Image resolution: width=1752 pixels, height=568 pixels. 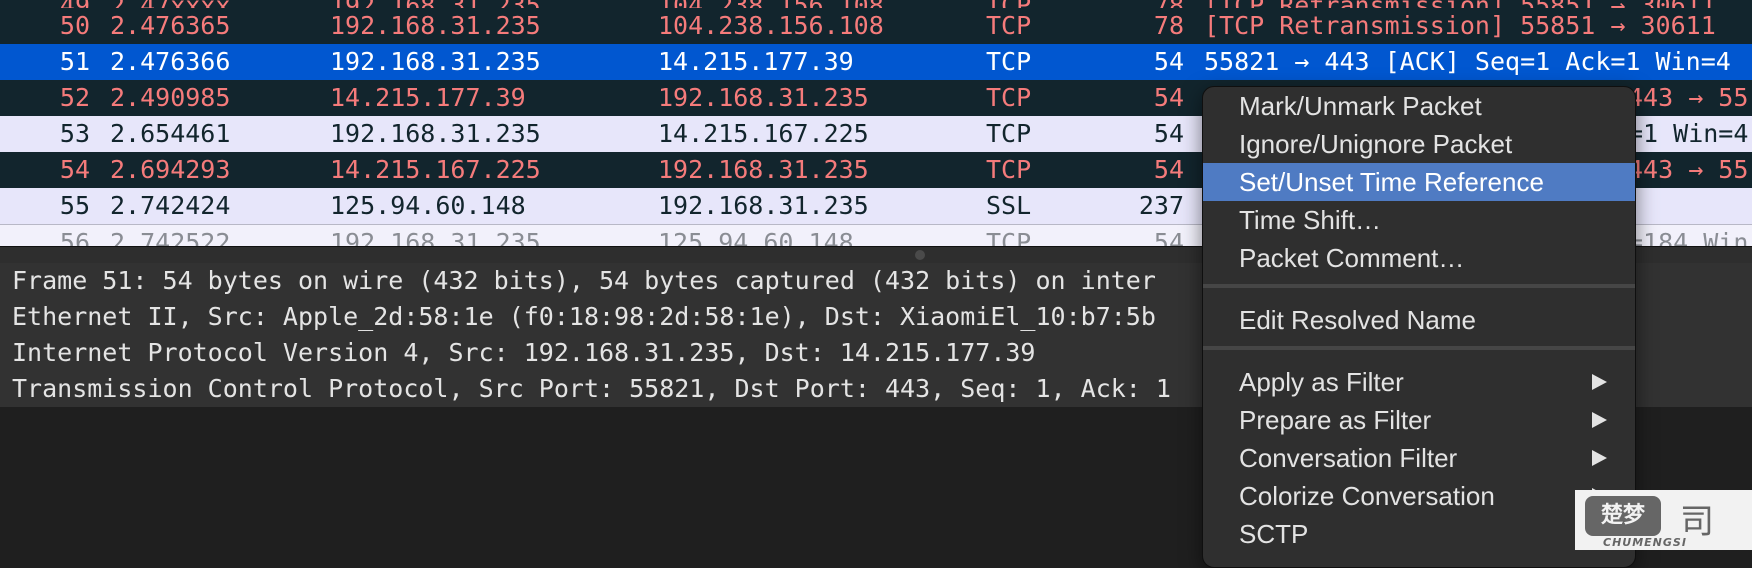 I want to click on menu-item-label: Conversation Filter, so click(x=1348, y=458).